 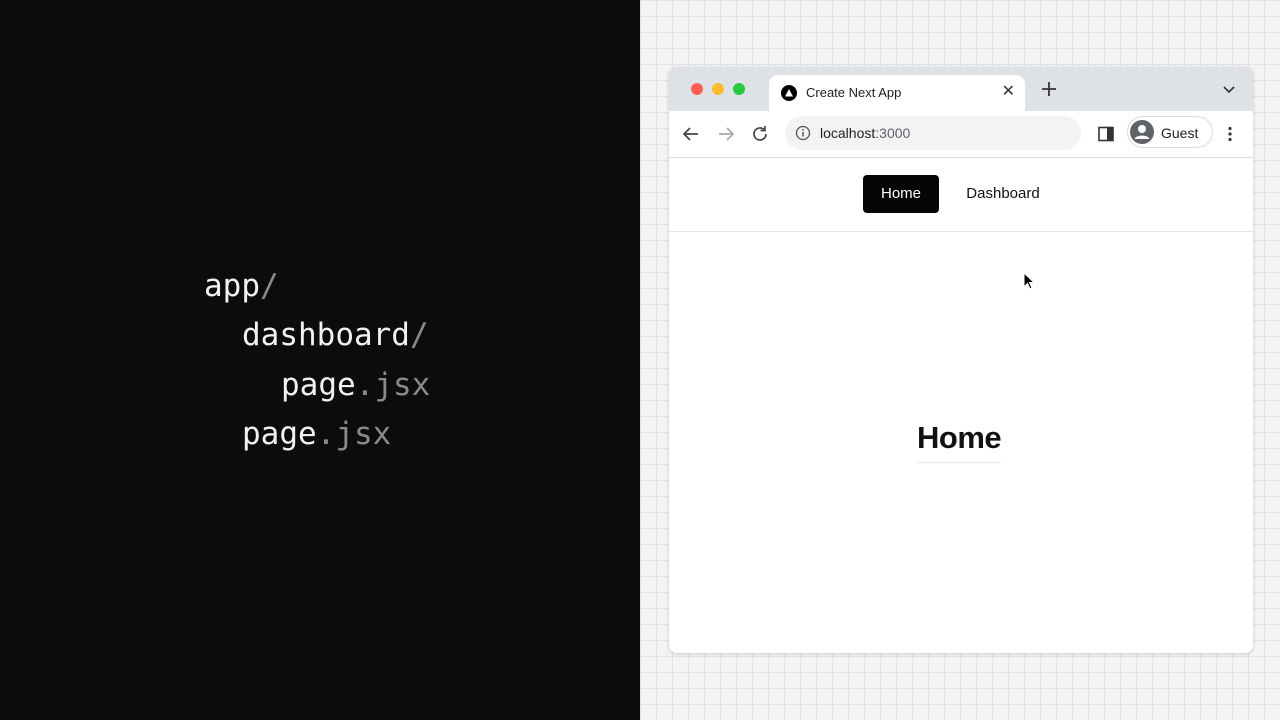 I want to click on tab-bar: Create Next App ✕, so click(x=961, y=89).